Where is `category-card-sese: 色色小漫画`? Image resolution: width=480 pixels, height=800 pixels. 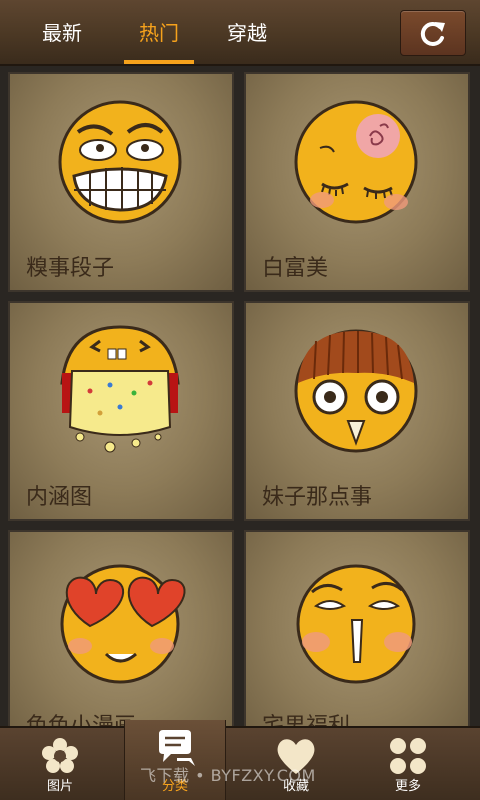
category-card-sese: 色色小漫画 is located at coordinates (121, 640).